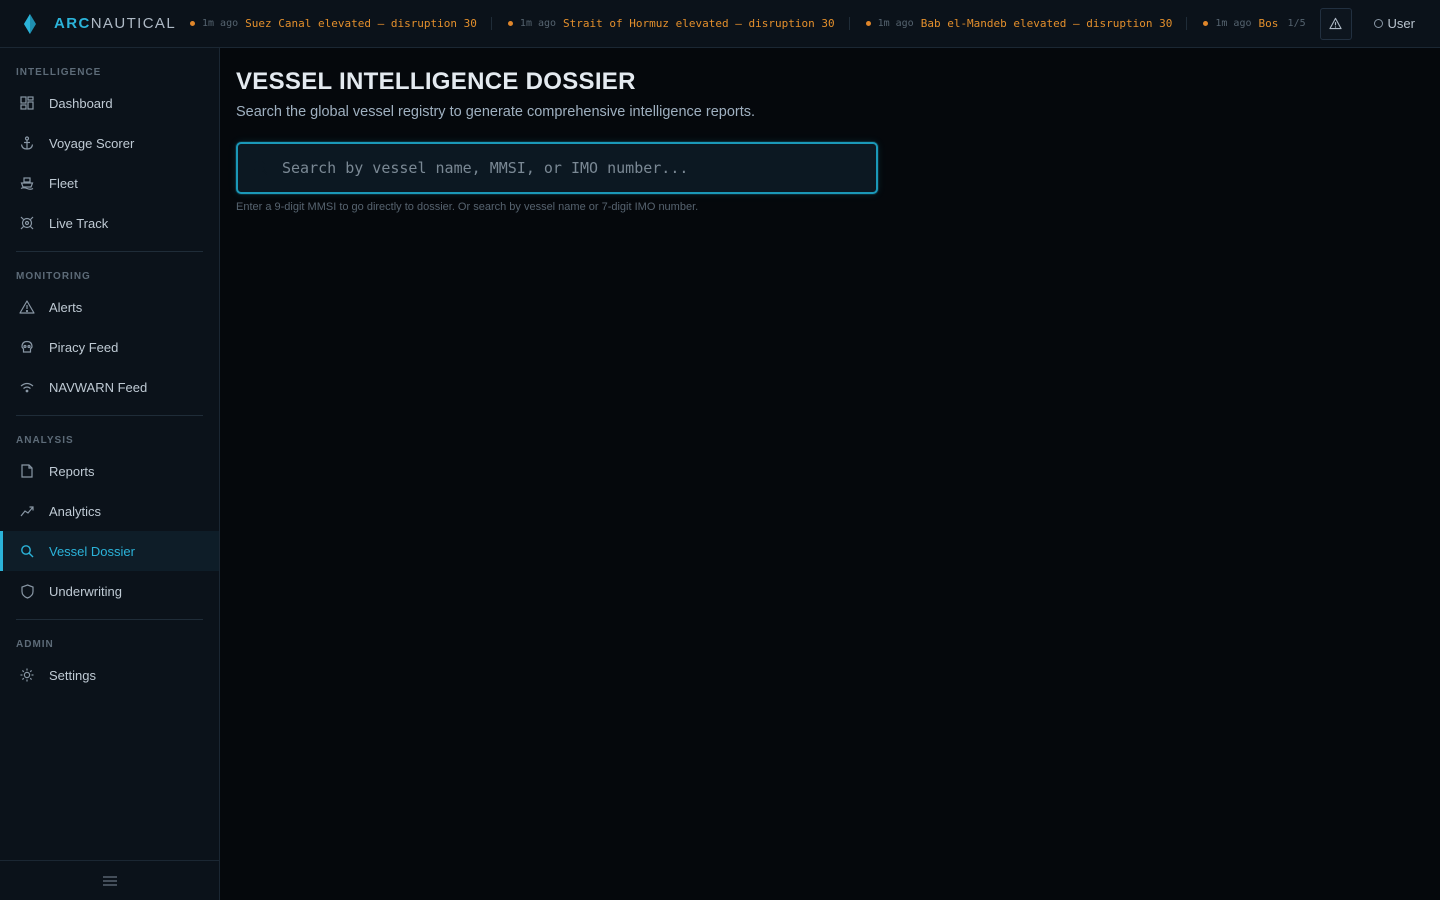  I want to click on page-title: VESSEL INTELLIGENCE DOSSIER, so click(436, 81).